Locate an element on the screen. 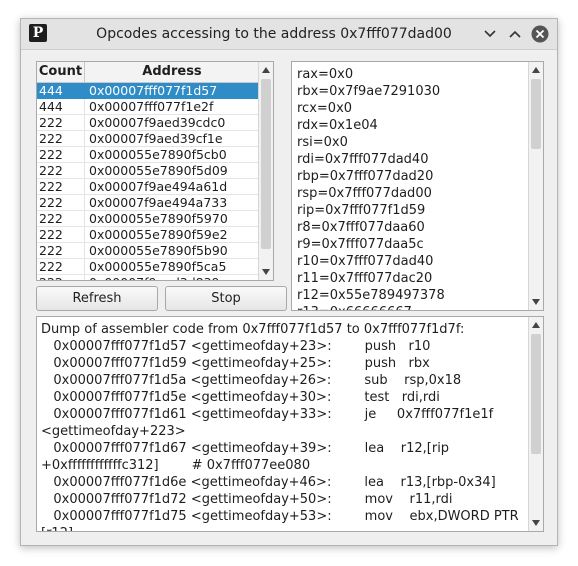 The height and width of the screenshot is (566, 578). register-value: r11=0x7fff077dac20 is located at coordinates (365, 278).